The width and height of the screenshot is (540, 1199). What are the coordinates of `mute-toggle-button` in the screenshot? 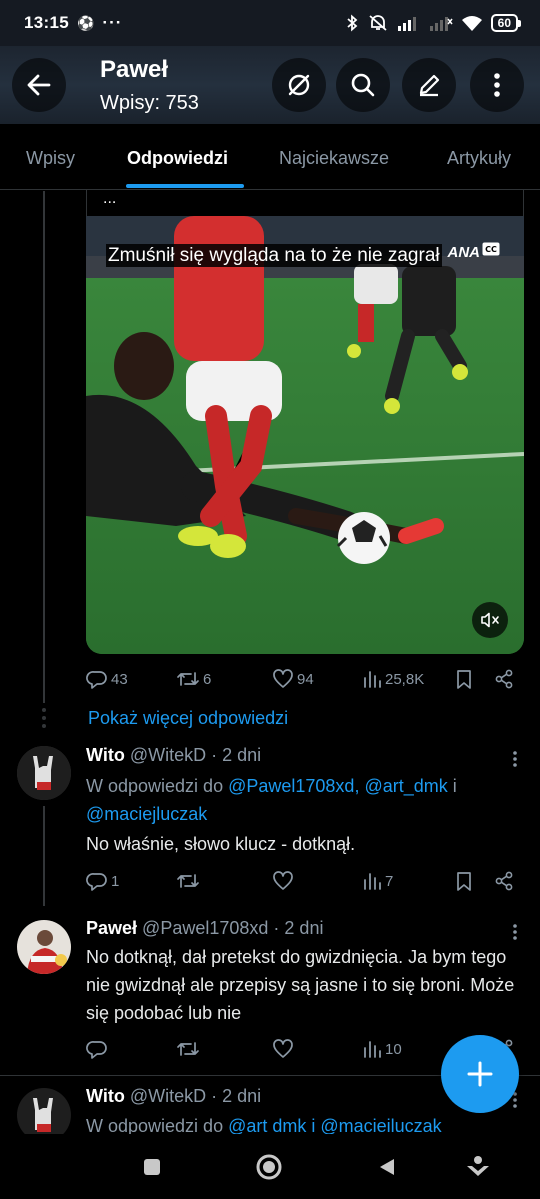 It's located at (490, 620).